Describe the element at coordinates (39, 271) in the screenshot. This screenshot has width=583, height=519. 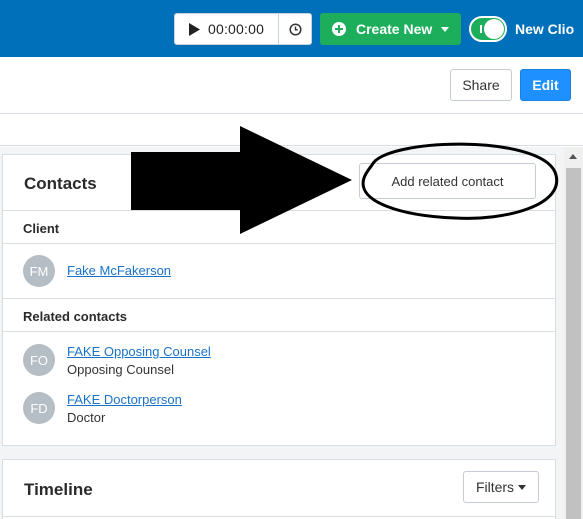
I see `avatar: FM` at that location.